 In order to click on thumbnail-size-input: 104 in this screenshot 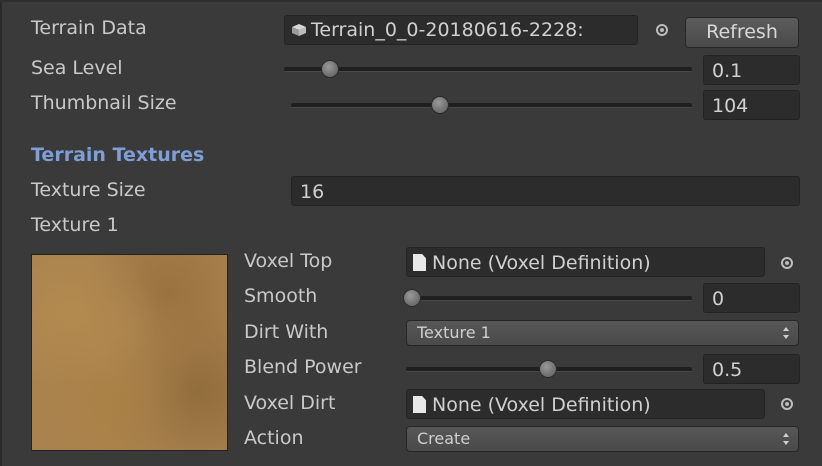, I will do `click(751, 105)`.